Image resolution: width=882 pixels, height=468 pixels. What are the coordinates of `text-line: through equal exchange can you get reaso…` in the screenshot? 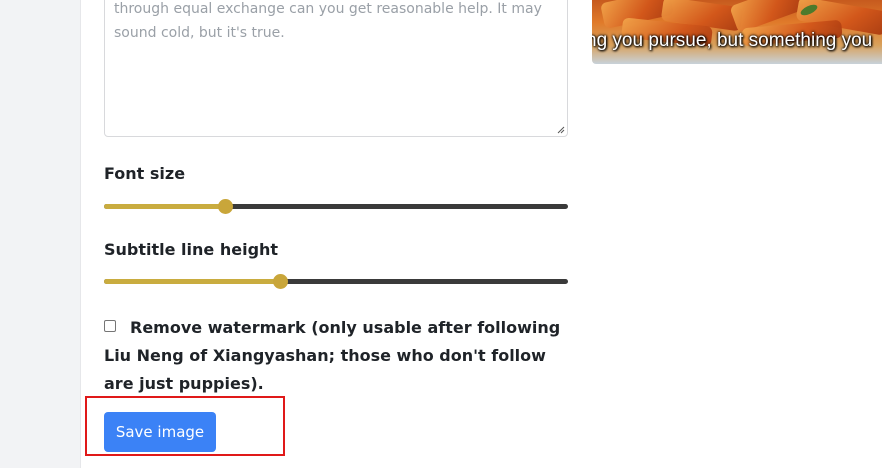 It's located at (328, 9).